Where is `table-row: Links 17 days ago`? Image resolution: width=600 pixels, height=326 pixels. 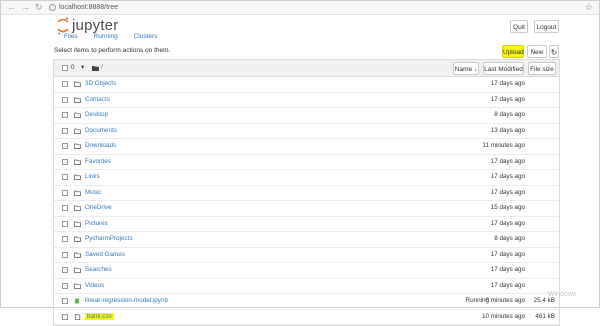 table-row: Links 17 days ago is located at coordinates (306, 178).